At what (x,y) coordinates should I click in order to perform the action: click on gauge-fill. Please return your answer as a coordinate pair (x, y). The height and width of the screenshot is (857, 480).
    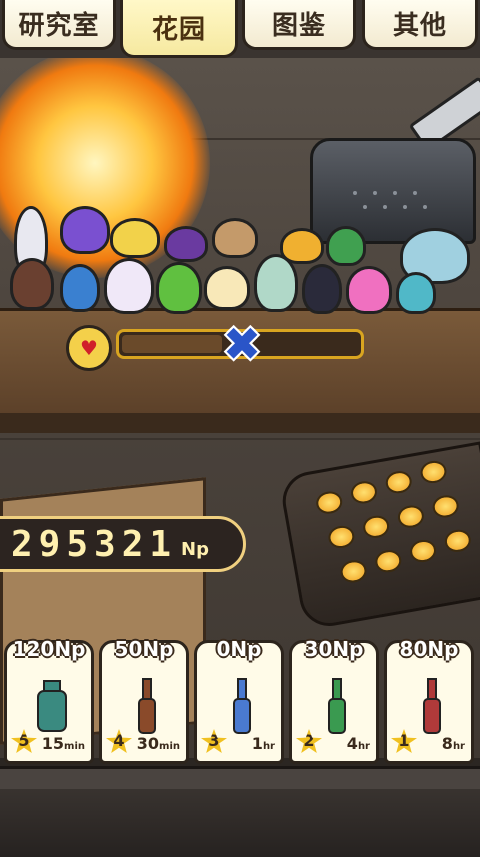
    Looking at the image, I should click on (172, 344).